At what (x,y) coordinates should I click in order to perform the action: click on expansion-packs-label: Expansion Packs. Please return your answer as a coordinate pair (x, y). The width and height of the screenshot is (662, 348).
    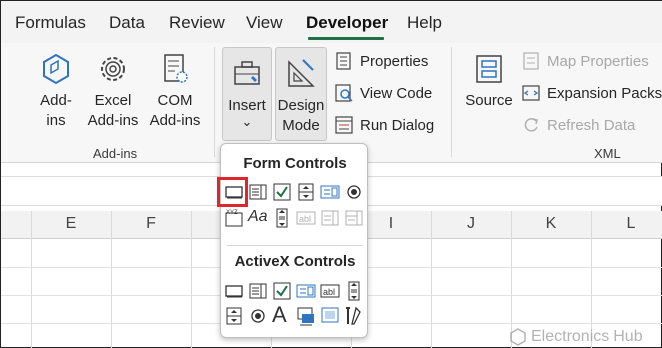
    Looking at the image, I should click on (604, 93).